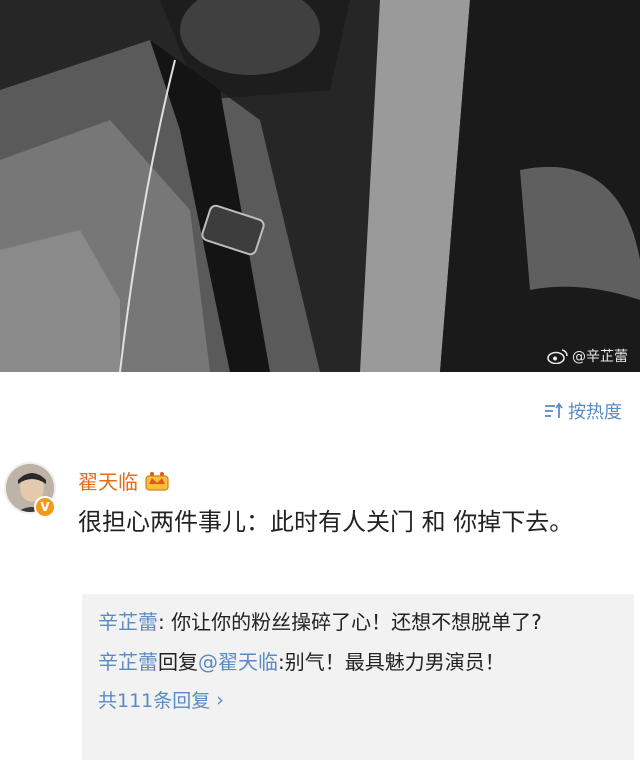 The image size is (640, 760). What do you see at coordinates (238, 662) in the screenshot?
I see `reply-mention: @翟天临` at bounding box center [238, 662].